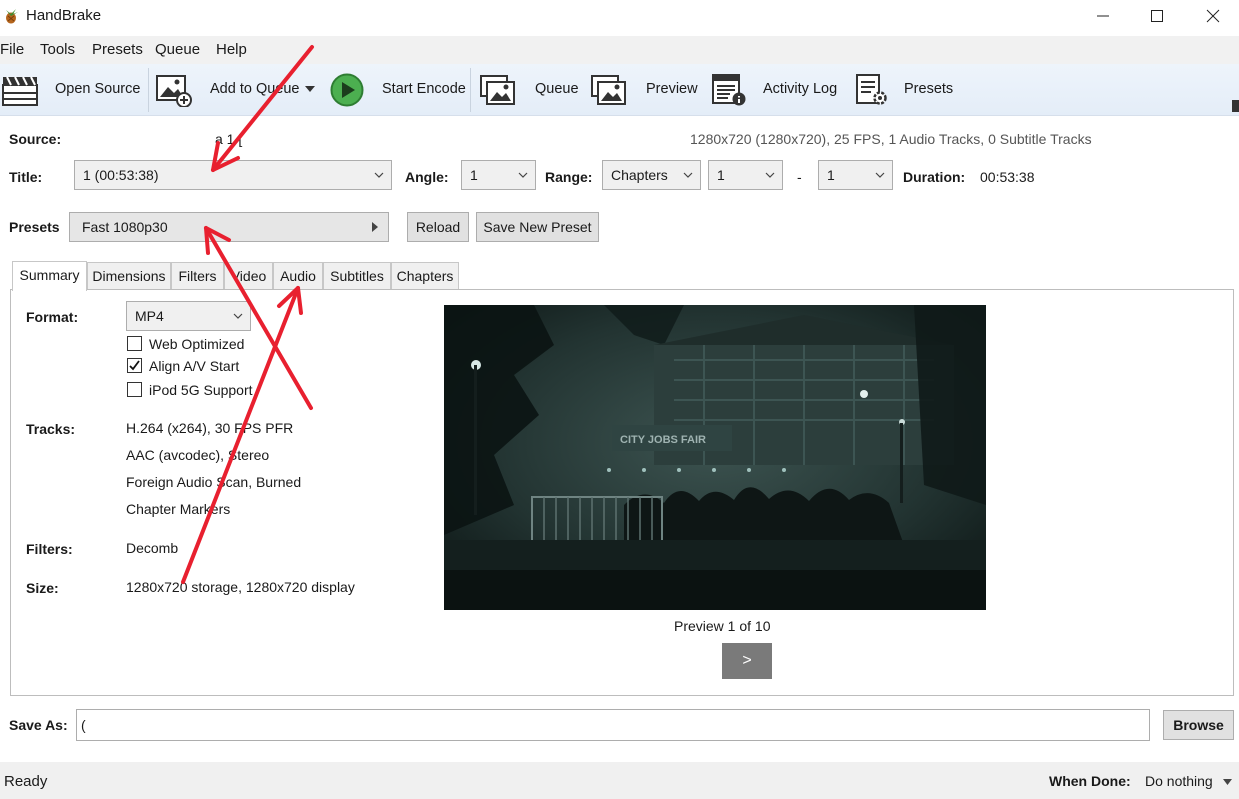 This screenshot has height=799, width=1239. I want to click on track-audio: AAC (avcodec), Stereo, so click(198, 455).